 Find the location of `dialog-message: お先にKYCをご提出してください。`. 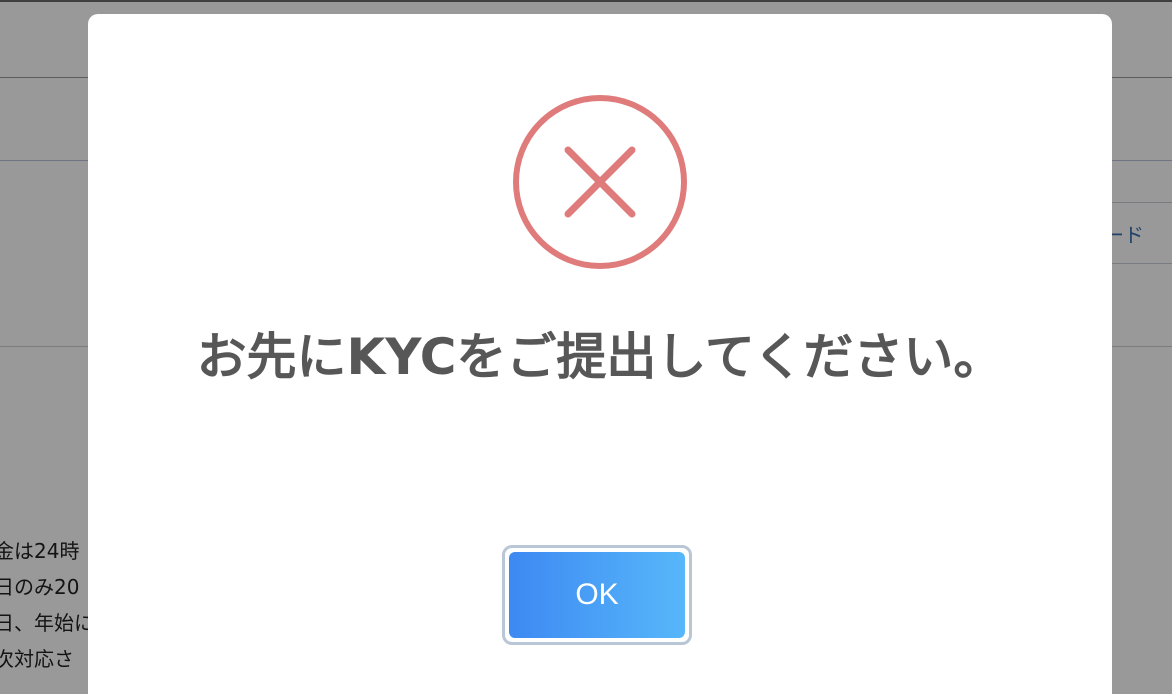

dialog-message: お先にKYCをご提出してください。 is located at coordinates (600, 357).